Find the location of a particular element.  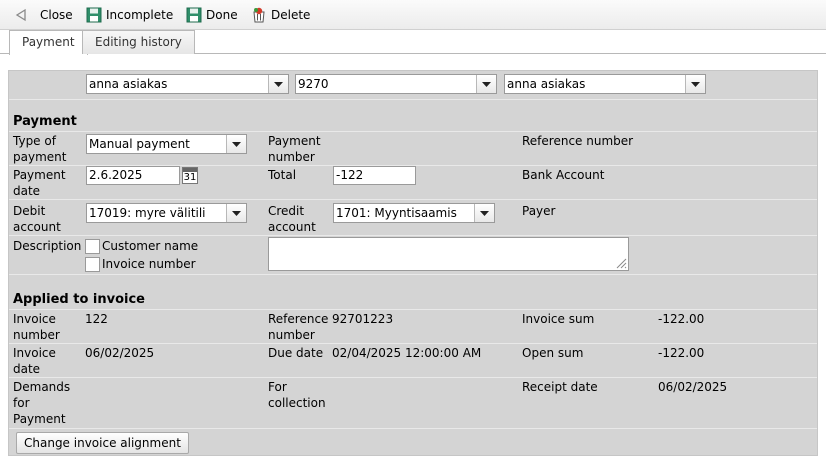

credit-account-label: Credit account is located at coordinates (292, 219).